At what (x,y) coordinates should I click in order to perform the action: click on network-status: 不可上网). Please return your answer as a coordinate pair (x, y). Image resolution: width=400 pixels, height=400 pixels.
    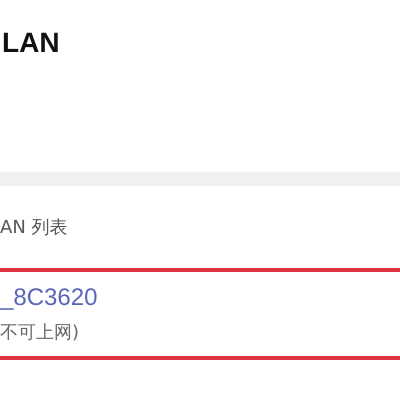
    Looking at the image, I should click on (40, 332).